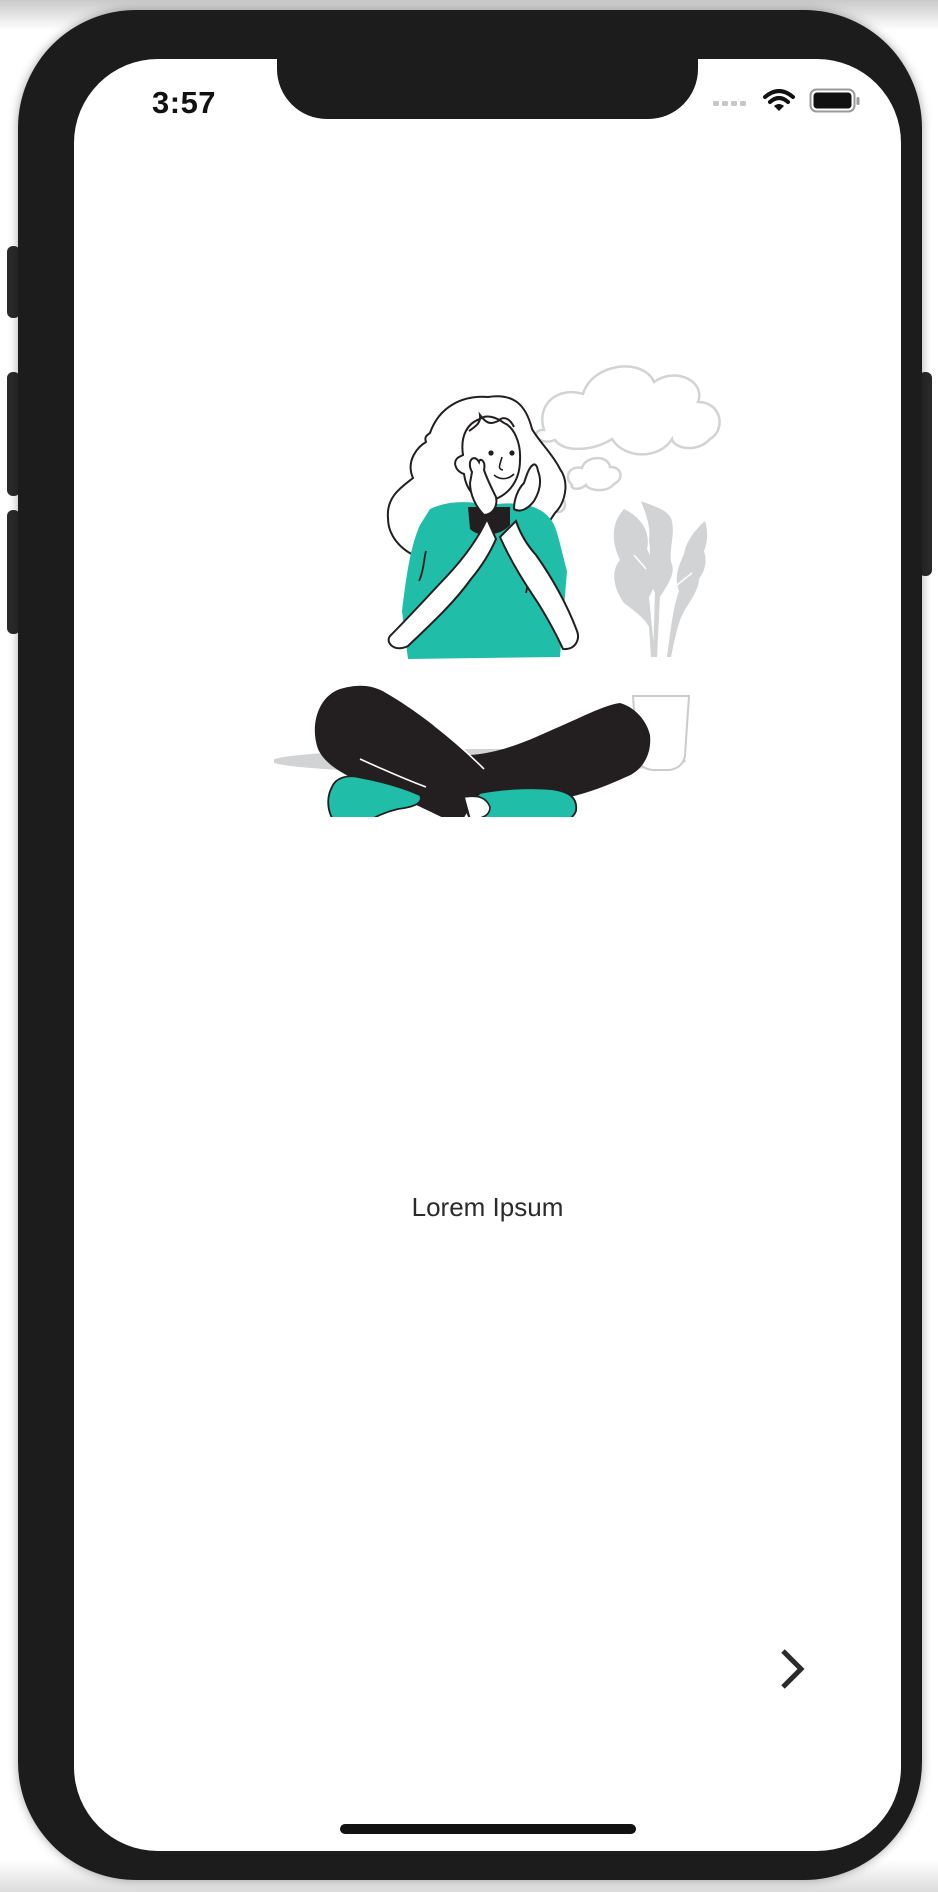 The height and width of the screenshot is (1892, 938). I want to click on home-indicator, so click(488, 1829).